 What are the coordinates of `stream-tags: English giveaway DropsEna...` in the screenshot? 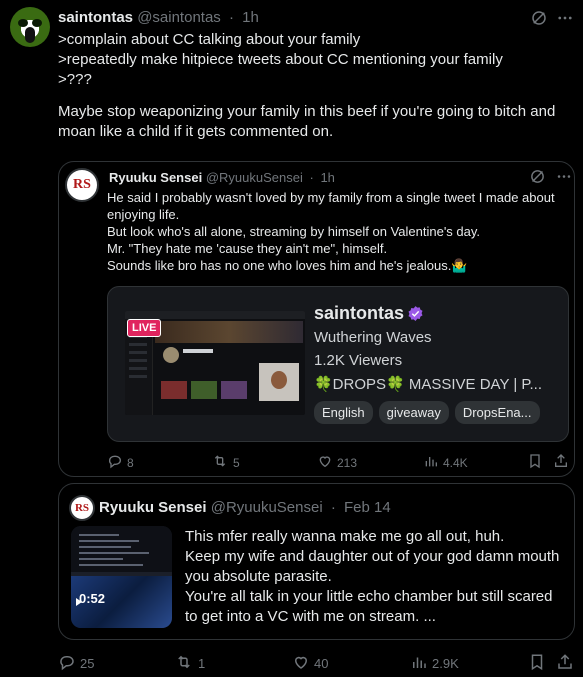 It's located at (430, 412).